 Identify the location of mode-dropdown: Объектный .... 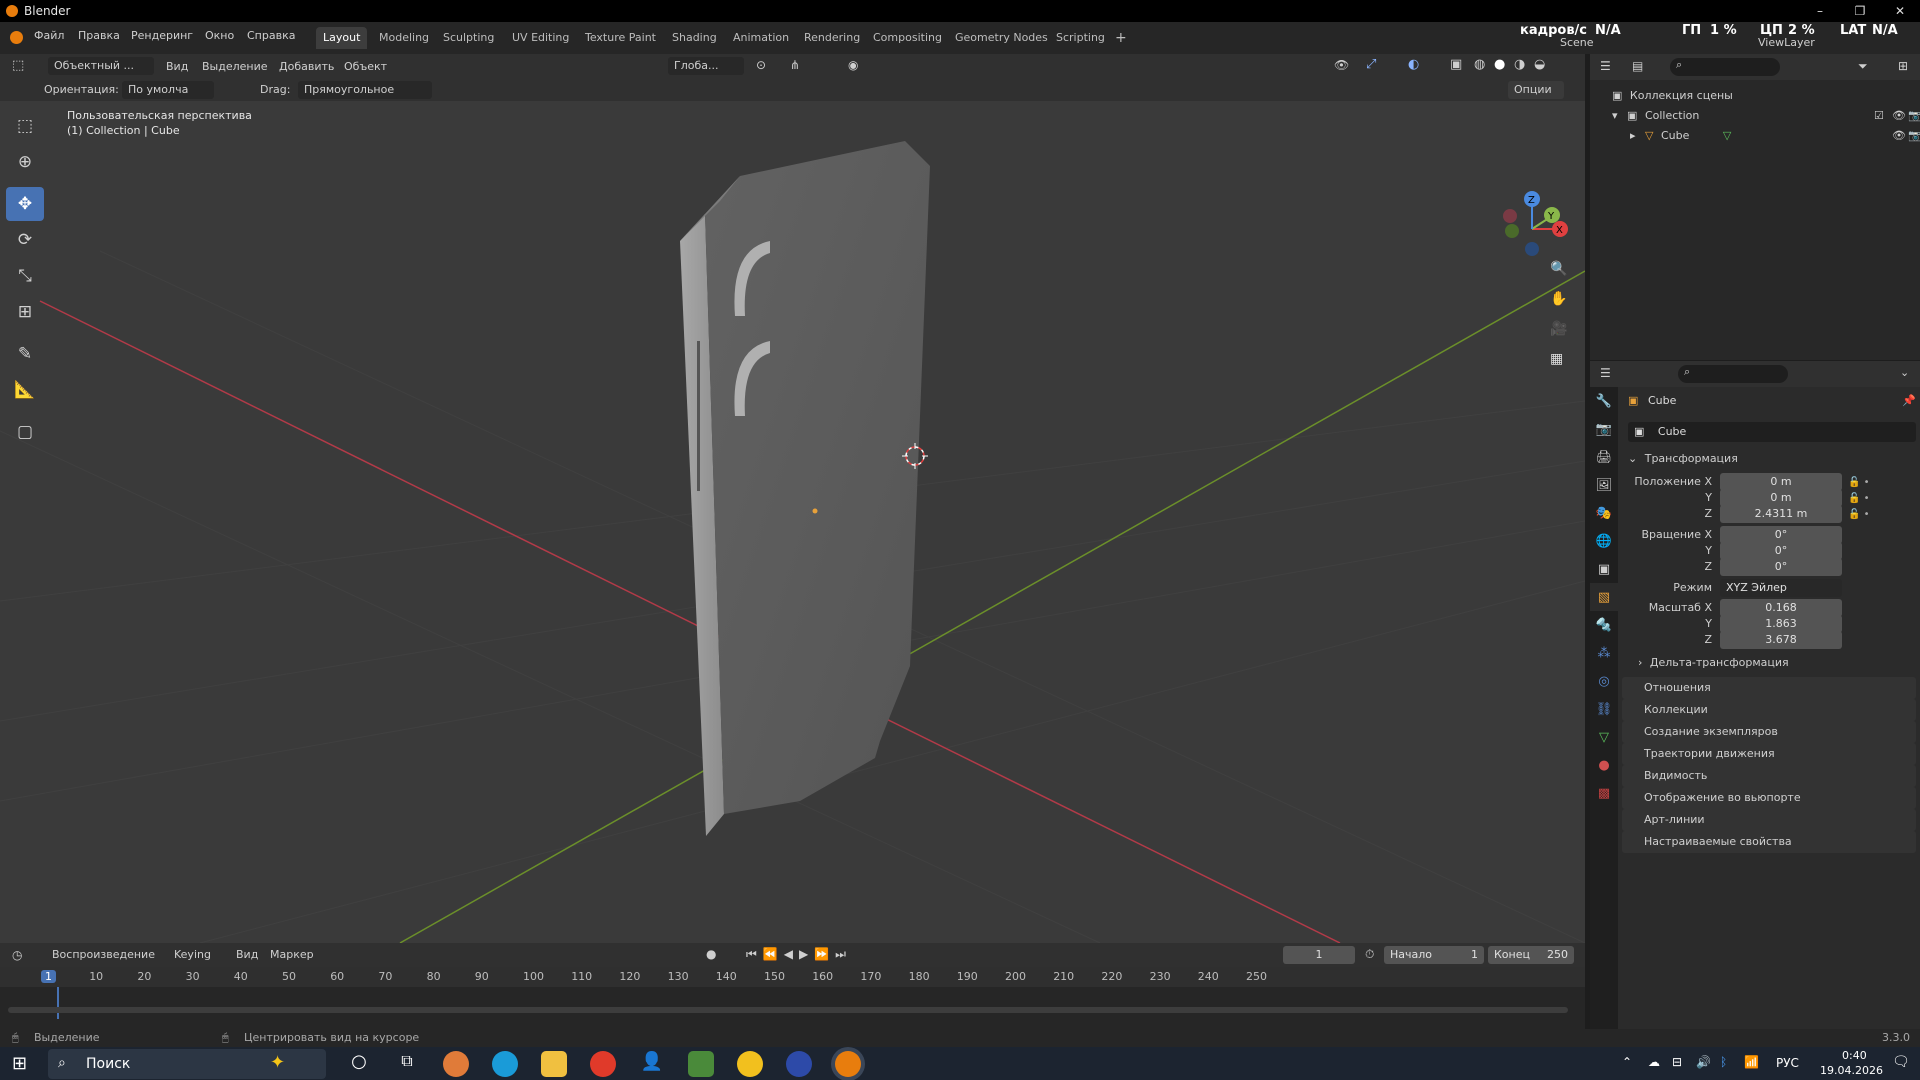
(101, 66).